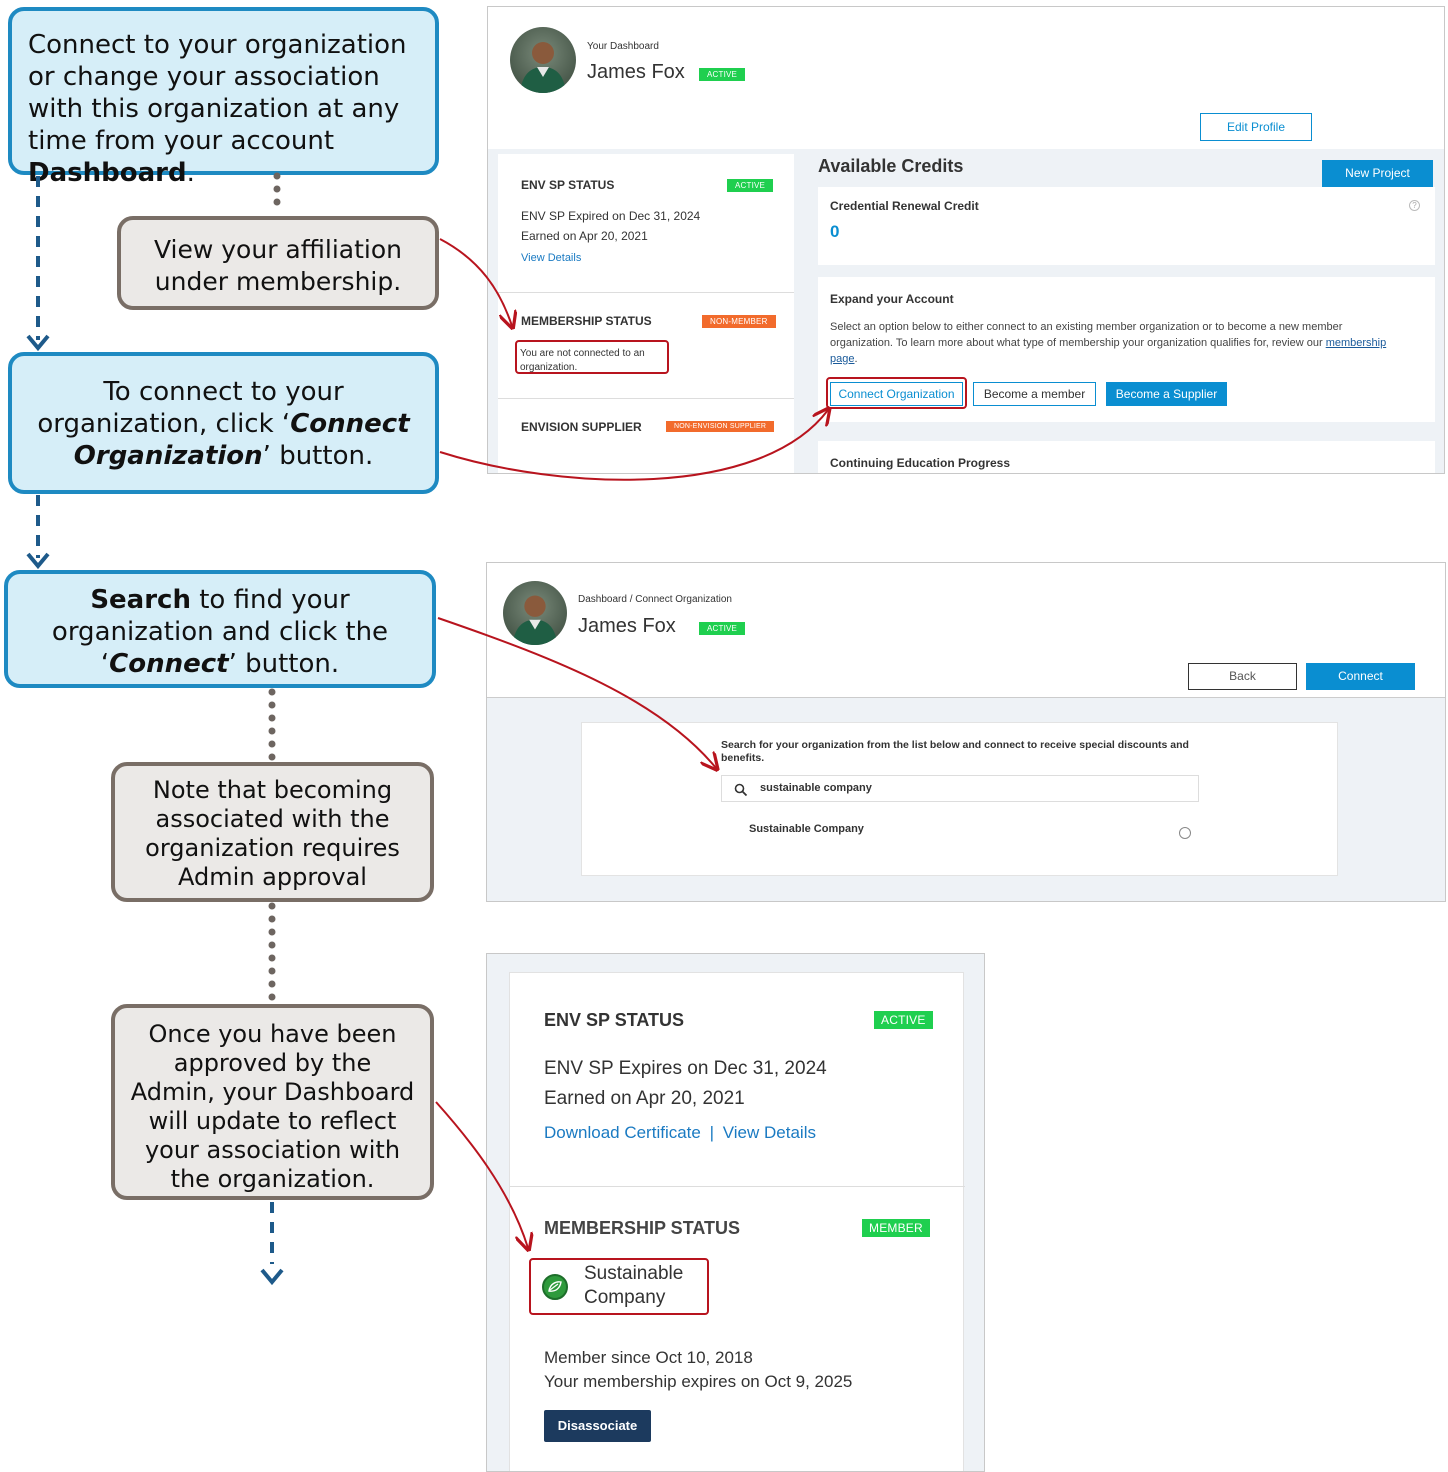 The width and height of the screenshot is (1448, 1472). What do you see at coordinates (581, 427) in the screenshot?
I see `envision-supplier-title: ENVISION SUPPLIER` at bounding box center [581, 427].